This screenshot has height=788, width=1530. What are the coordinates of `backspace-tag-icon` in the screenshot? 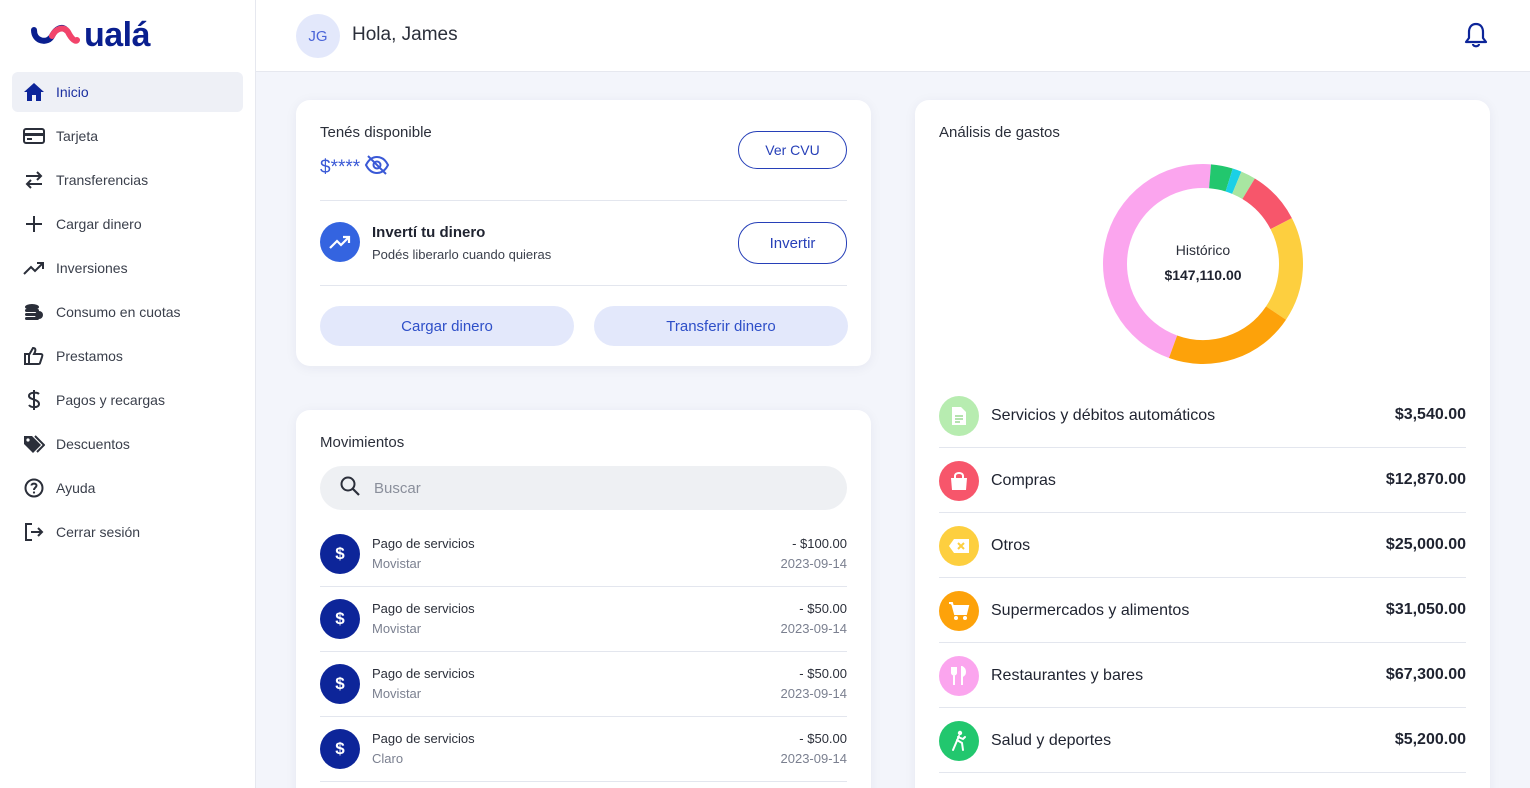 It's located at (959, 546).